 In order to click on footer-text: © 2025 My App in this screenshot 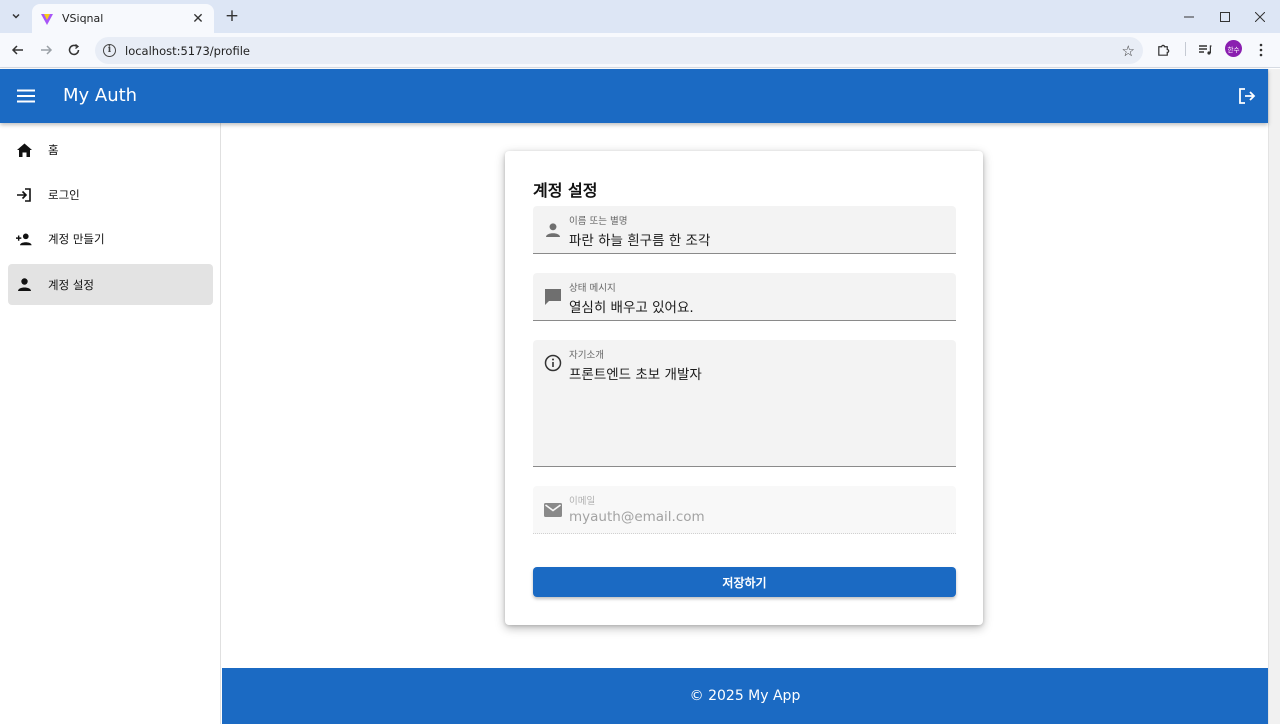, I will do `click(745, 696)`.